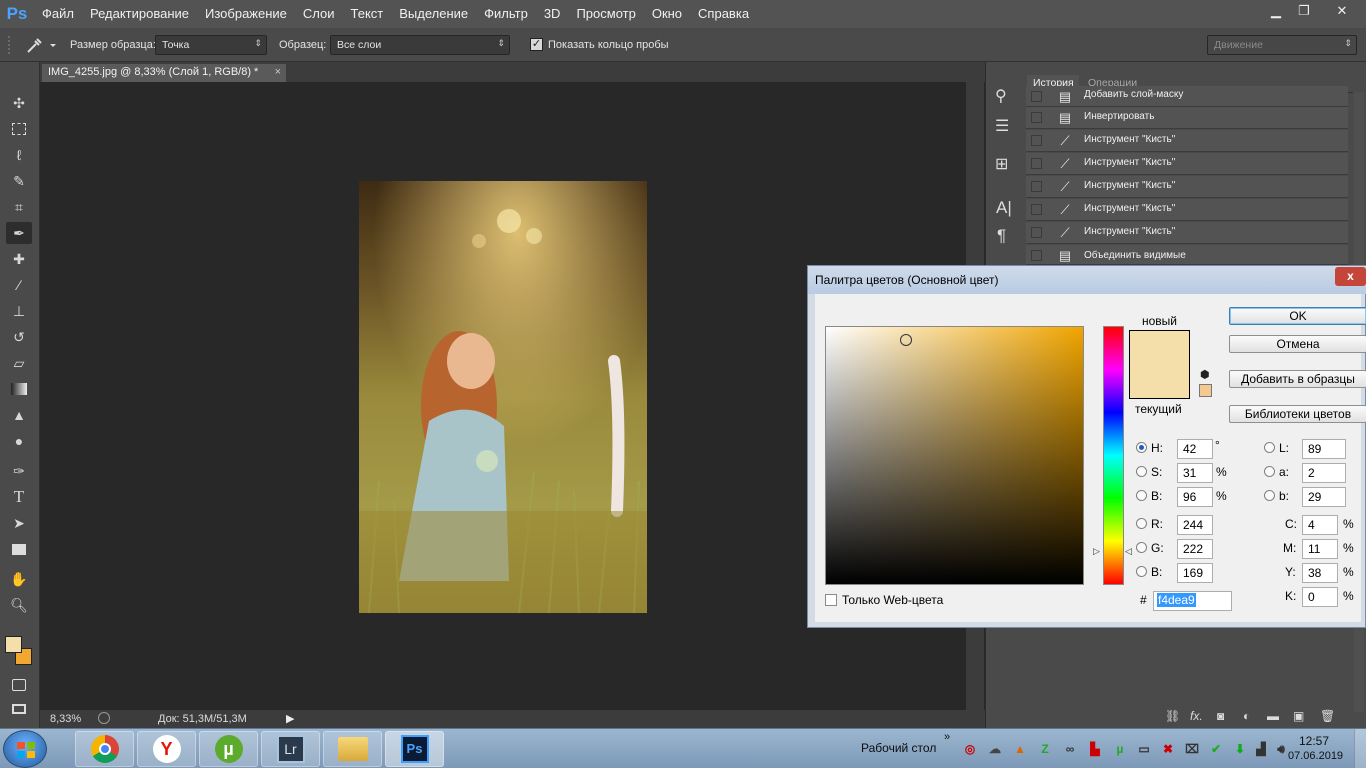  Describe the element at coordinates (19, 103) in the screenshot. I see `move-tool: ✣` at that location.